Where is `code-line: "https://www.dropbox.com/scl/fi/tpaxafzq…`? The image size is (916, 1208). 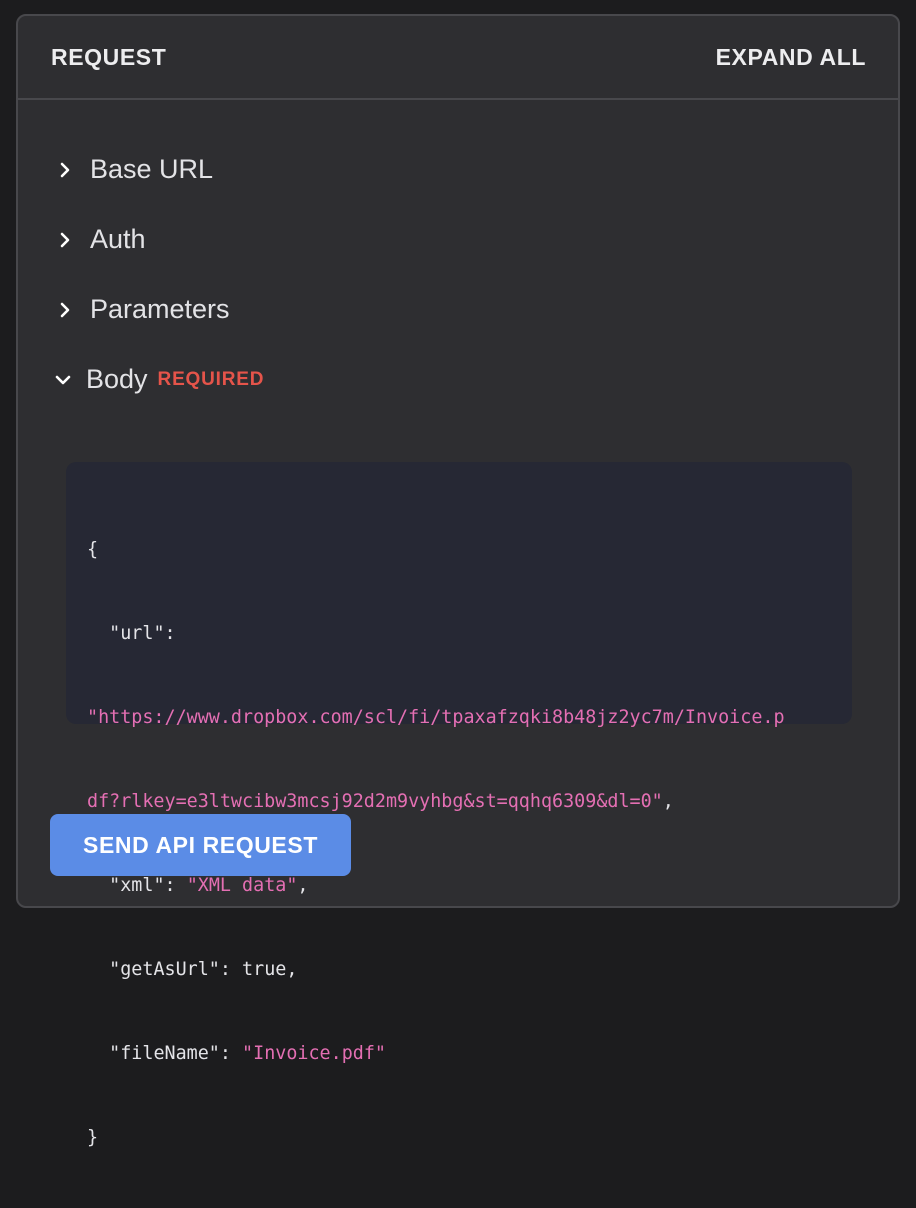
code-line: "https://www.dropbox.com/scl/fi/tpaxafzq… is located at coordinates (436, 717).